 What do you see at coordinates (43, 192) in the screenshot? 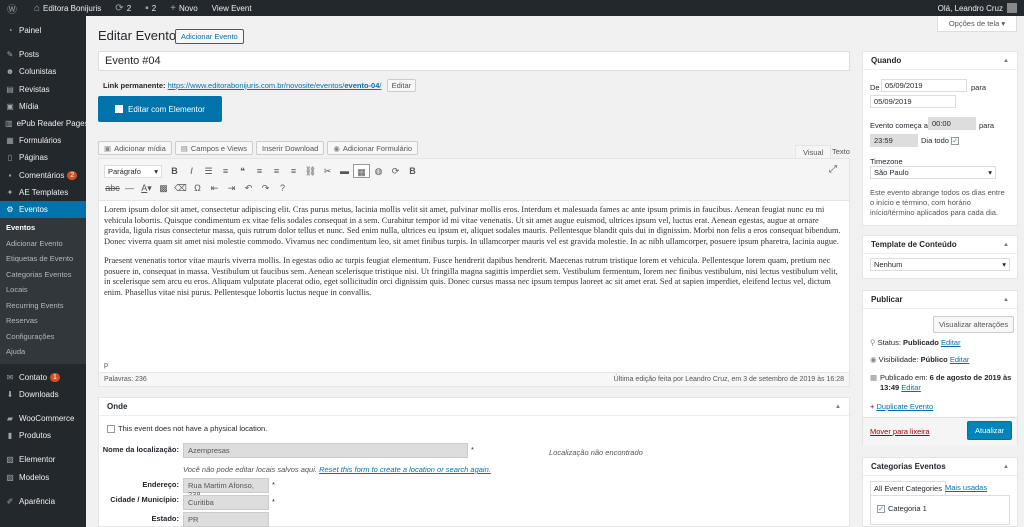
I see `menu-ae-templates: ✦ AE Templates` at bounding box center [43, 192].